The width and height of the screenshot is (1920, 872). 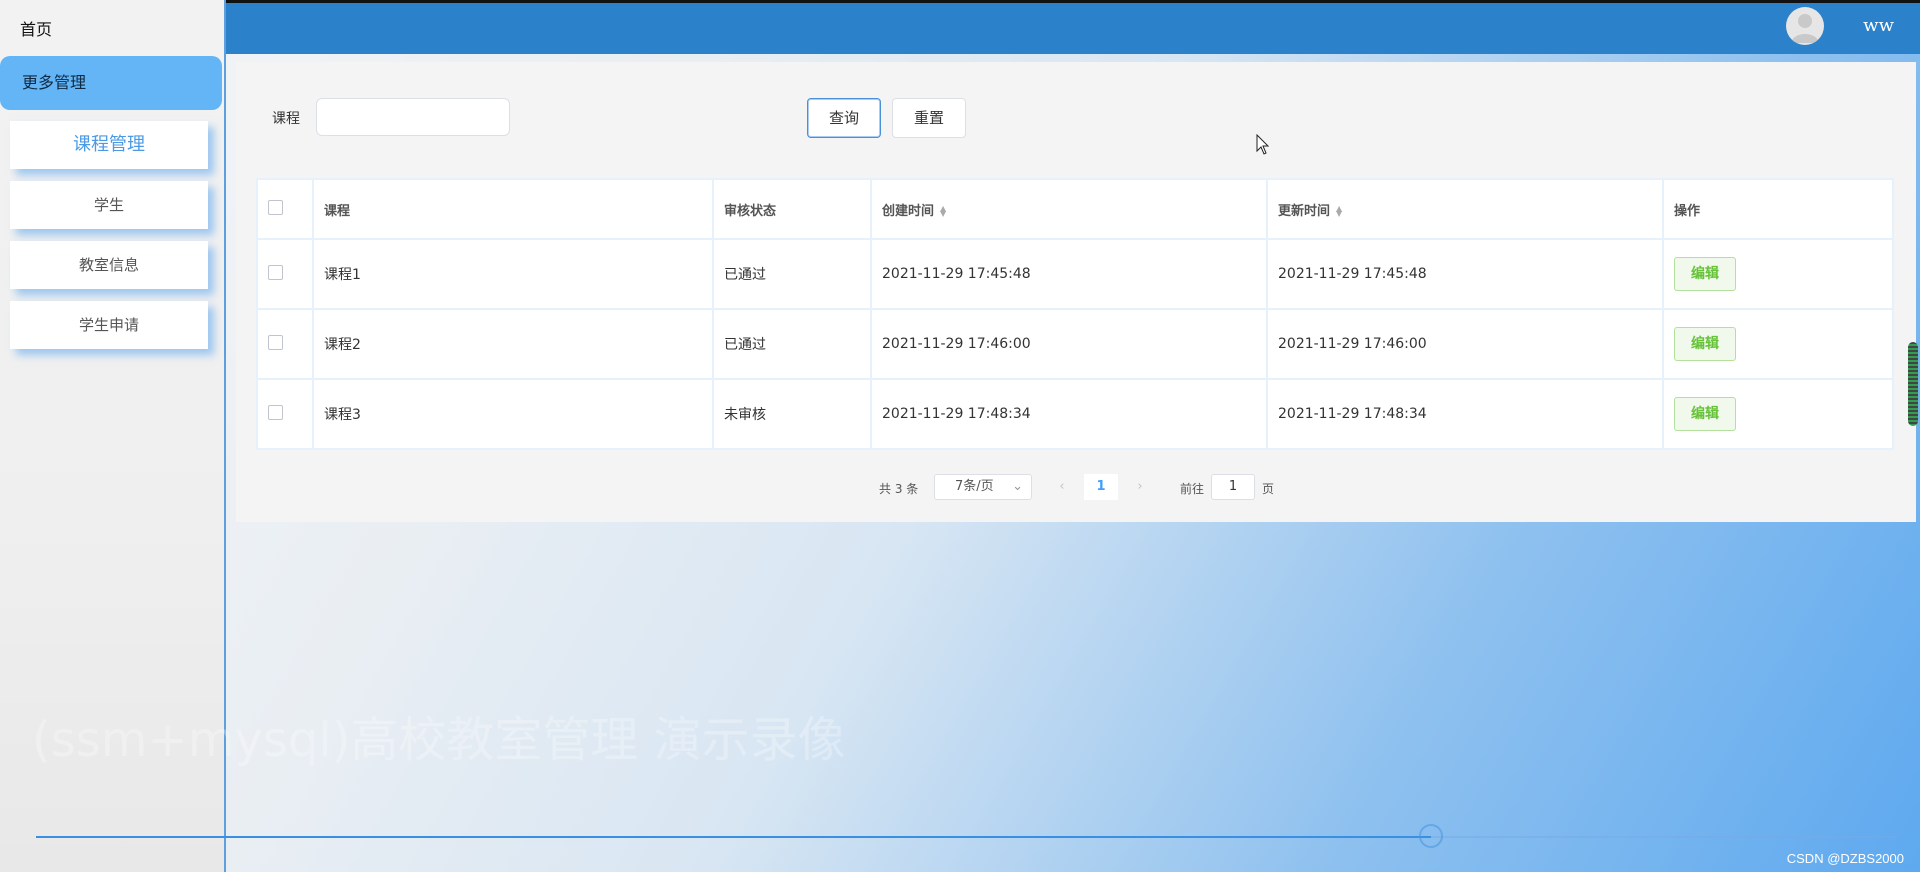 What do you see at coordinates (1069, 274) in the screenshot?
I see `cell-created: 2021-11-29 17:45:48` at bounding box center [1069, 274].